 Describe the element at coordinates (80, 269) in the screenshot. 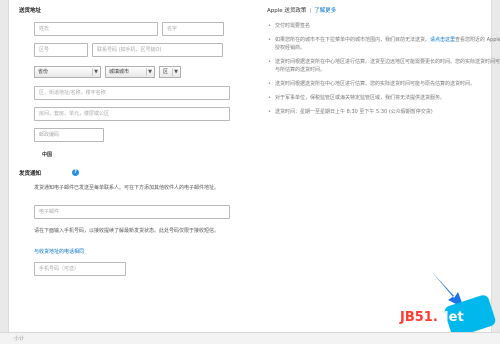

I see `mobile-field: 手机号码（可选）` at that location.